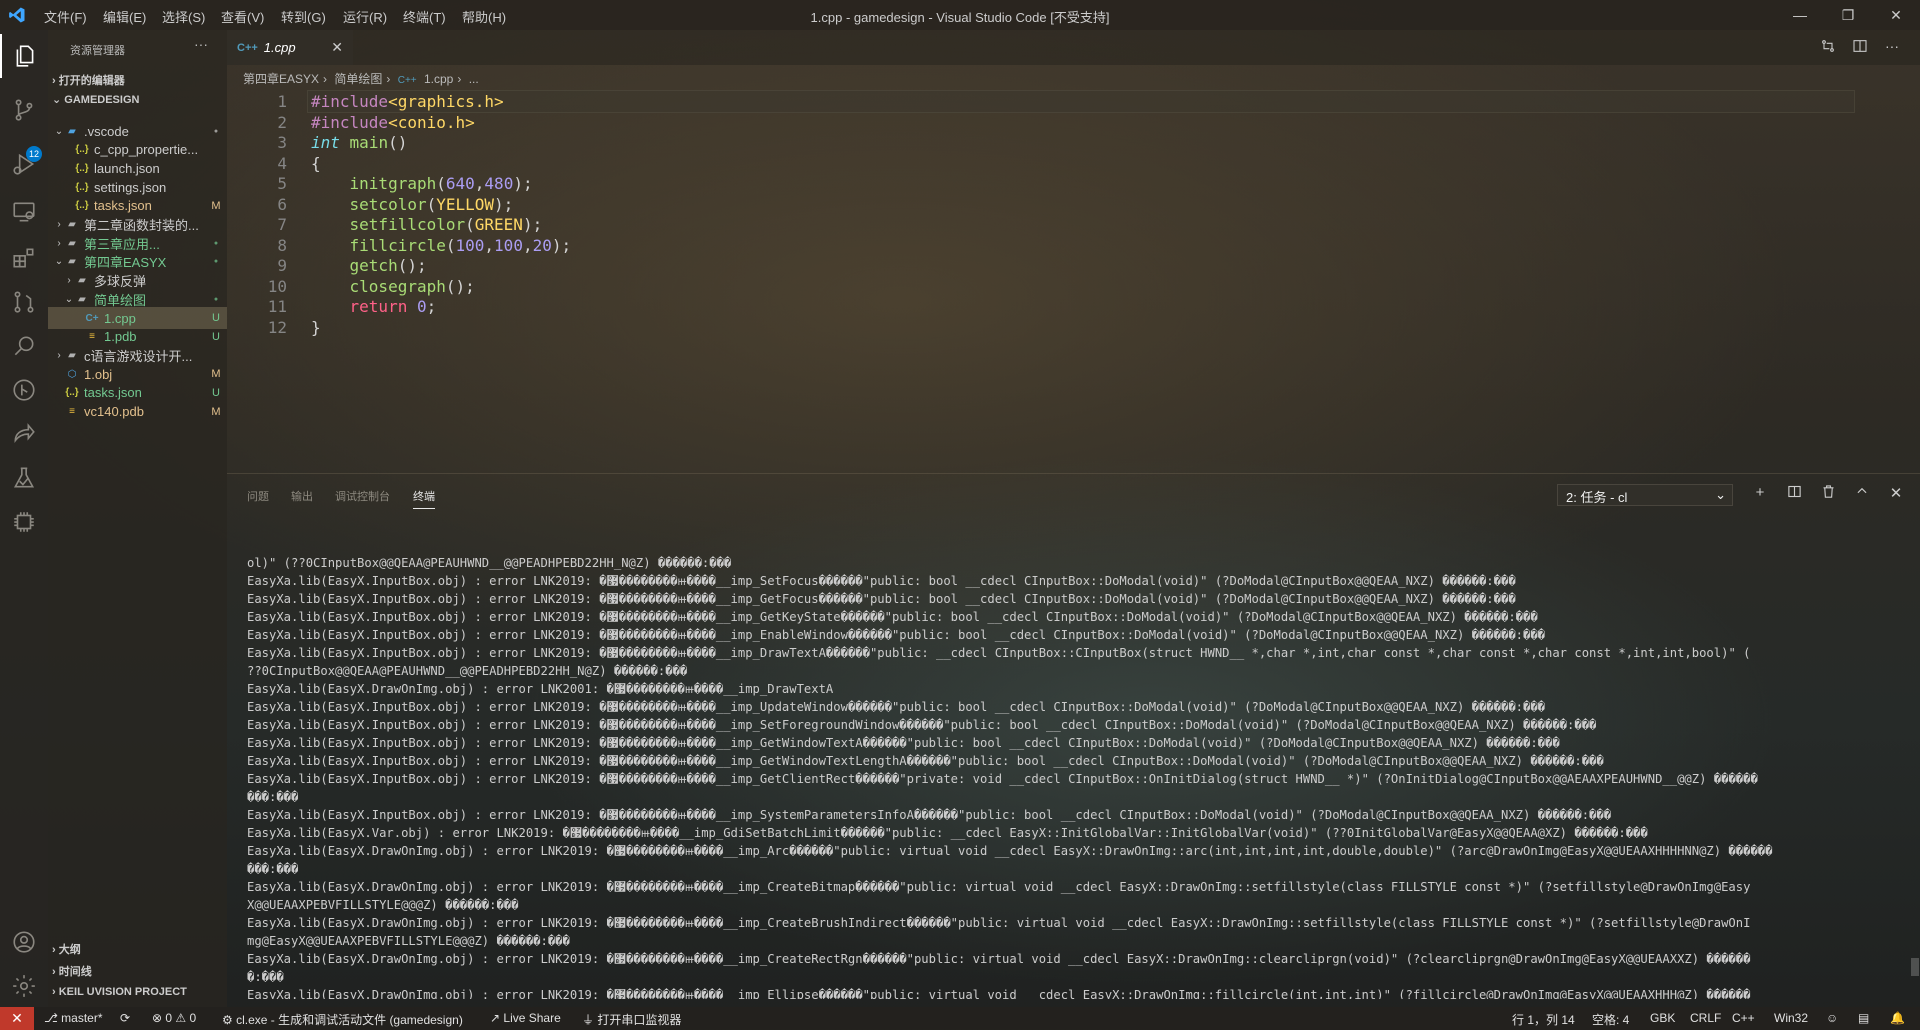  What do you see at coordinates (525, 1018) in the screenshot?
I see `live-share-status: ↗ Live Share` at bounding box center [525, 1018].